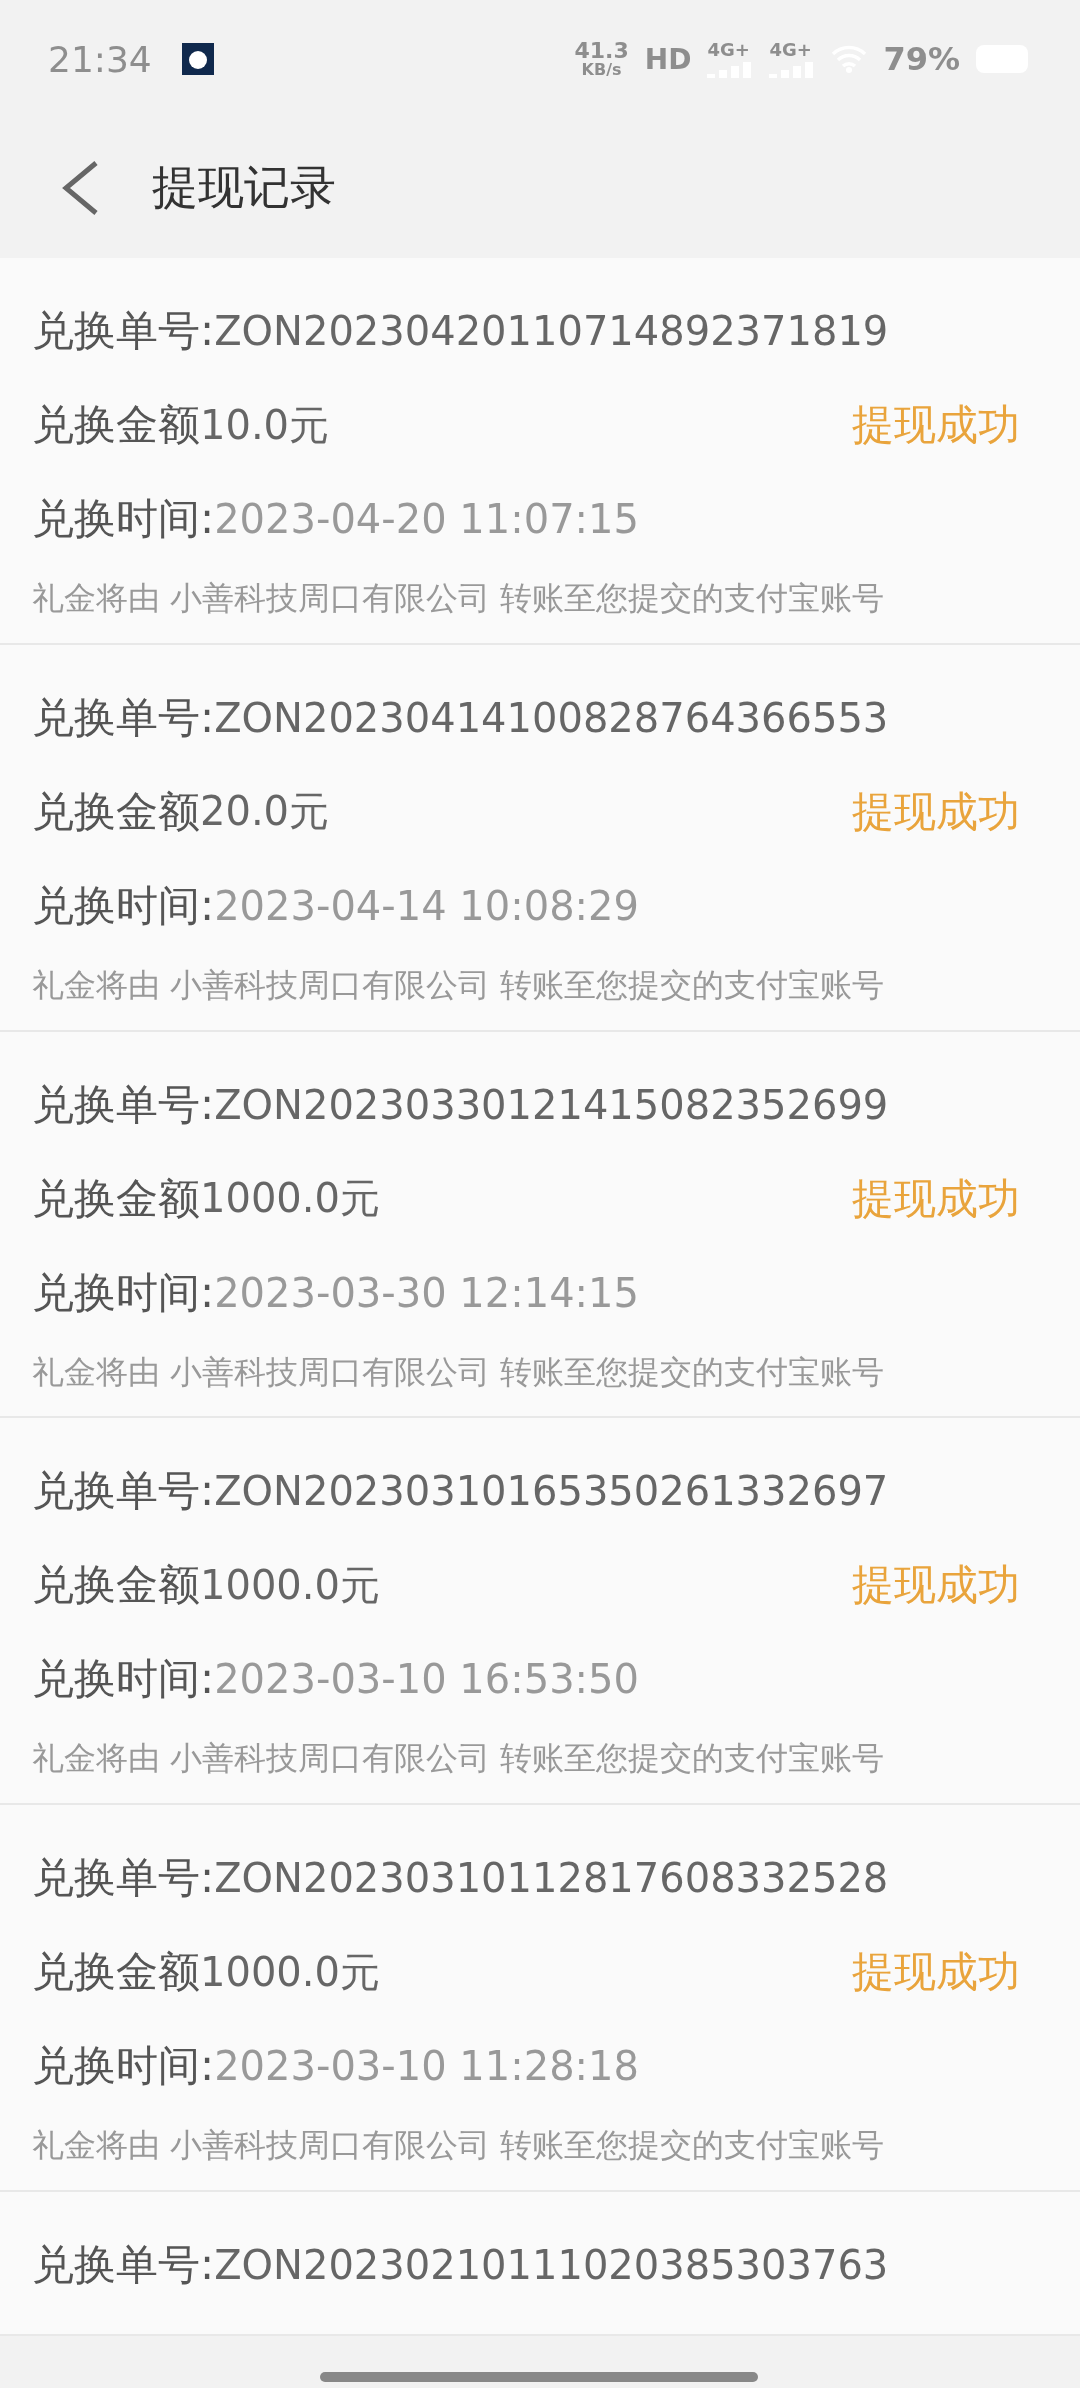 Image resolution: width=1080 pixels, height=2388 pixels. What do you see at coordinates (668, 59) in the screenshot?
I see `hd-indicator: HD` at bounding box center [668, 59].